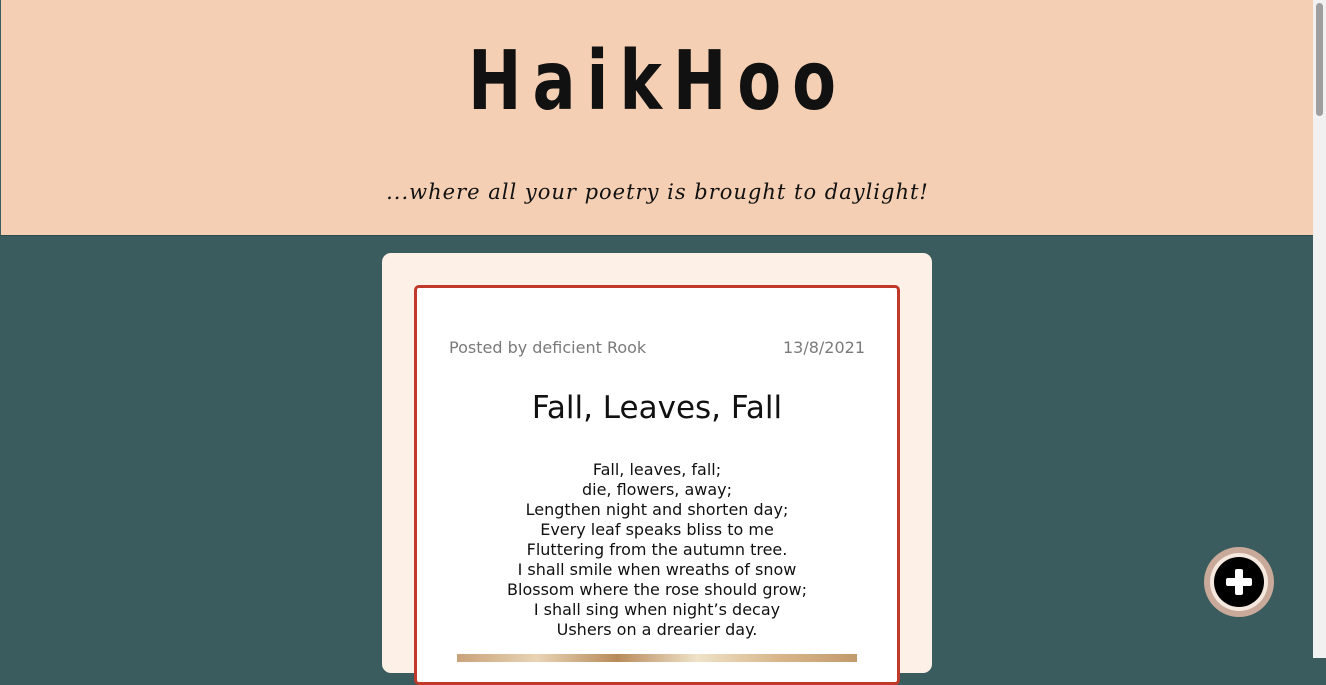 This screenshot has height=685, width=1326. Describe the element at coordinates (657, 408) in the screenshot. I see `post-title: Fall, Leaves, Fall` at that location.